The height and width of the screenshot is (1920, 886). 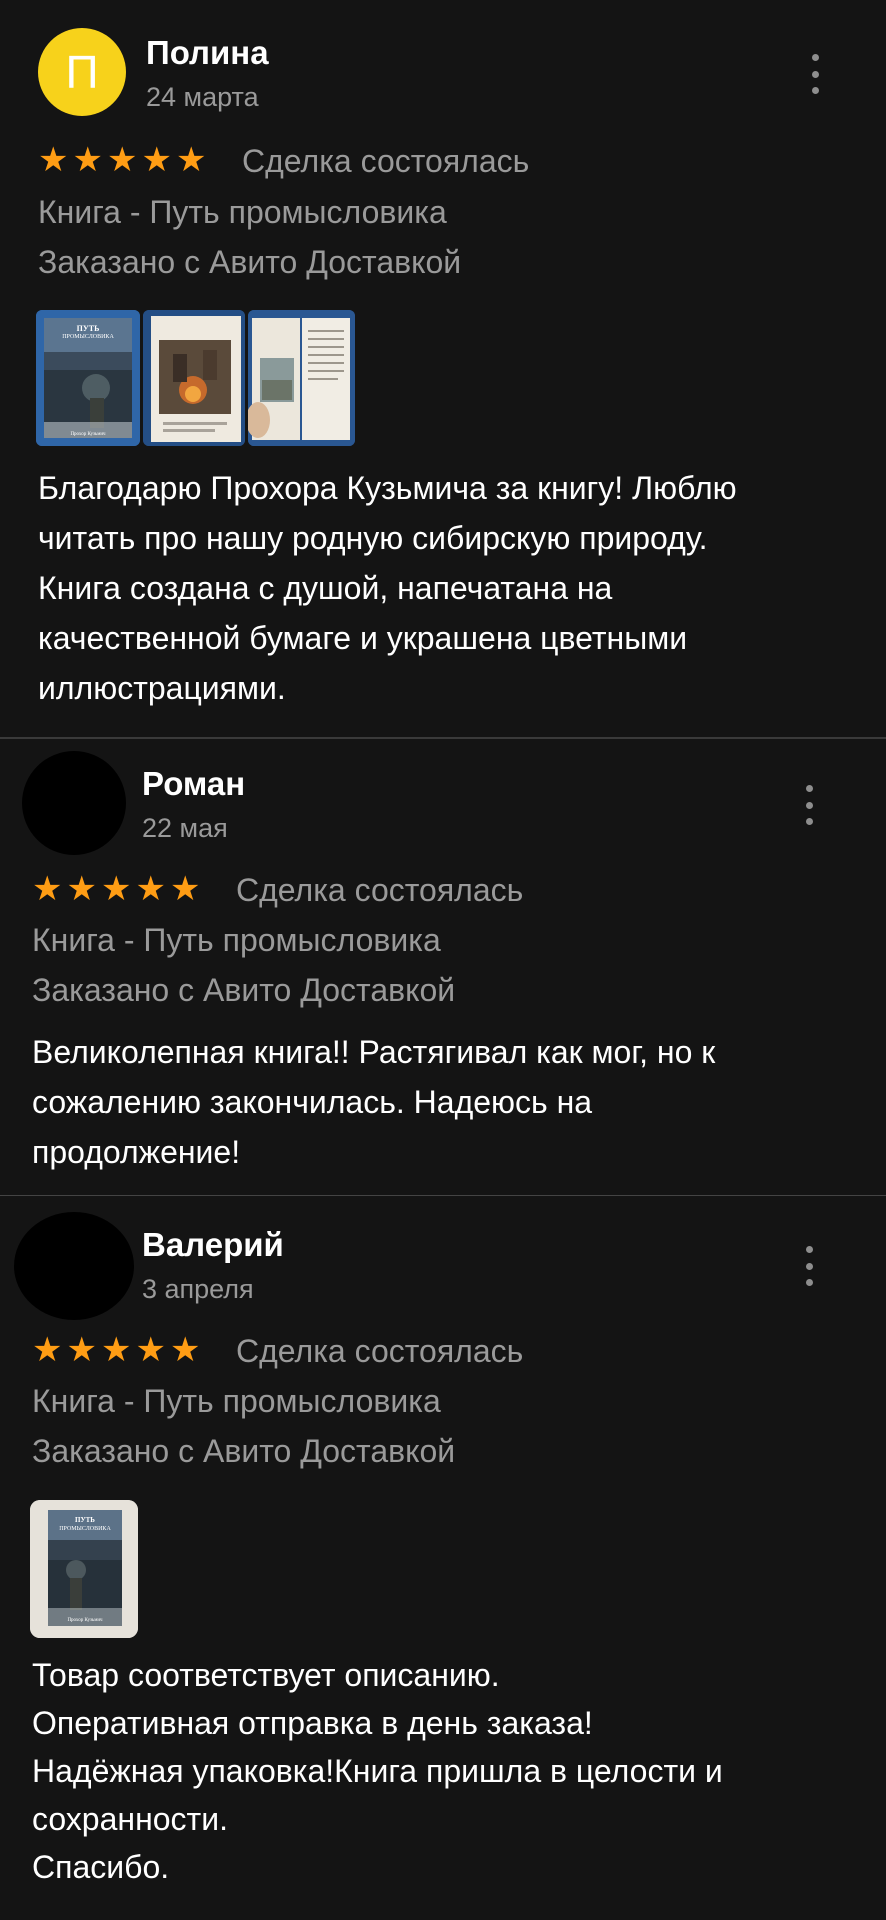 What do you see at coordinates (207, 53) in the screenshot?
I see `reviewer-name: Полина` at bounding box center [207, 53].